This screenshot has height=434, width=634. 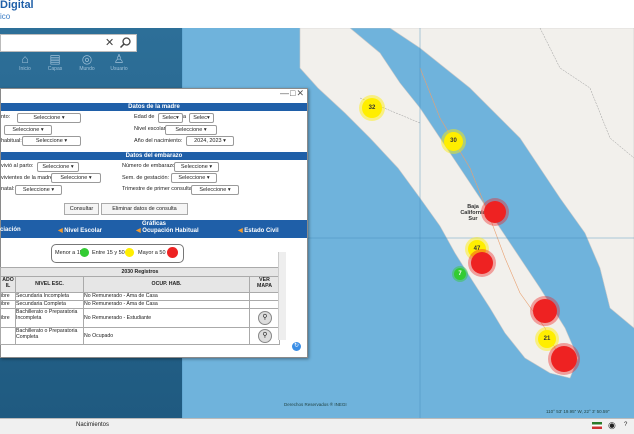 I want to click on table-cell: No Remunerado - Estudiante, so click(x=166, y=318).